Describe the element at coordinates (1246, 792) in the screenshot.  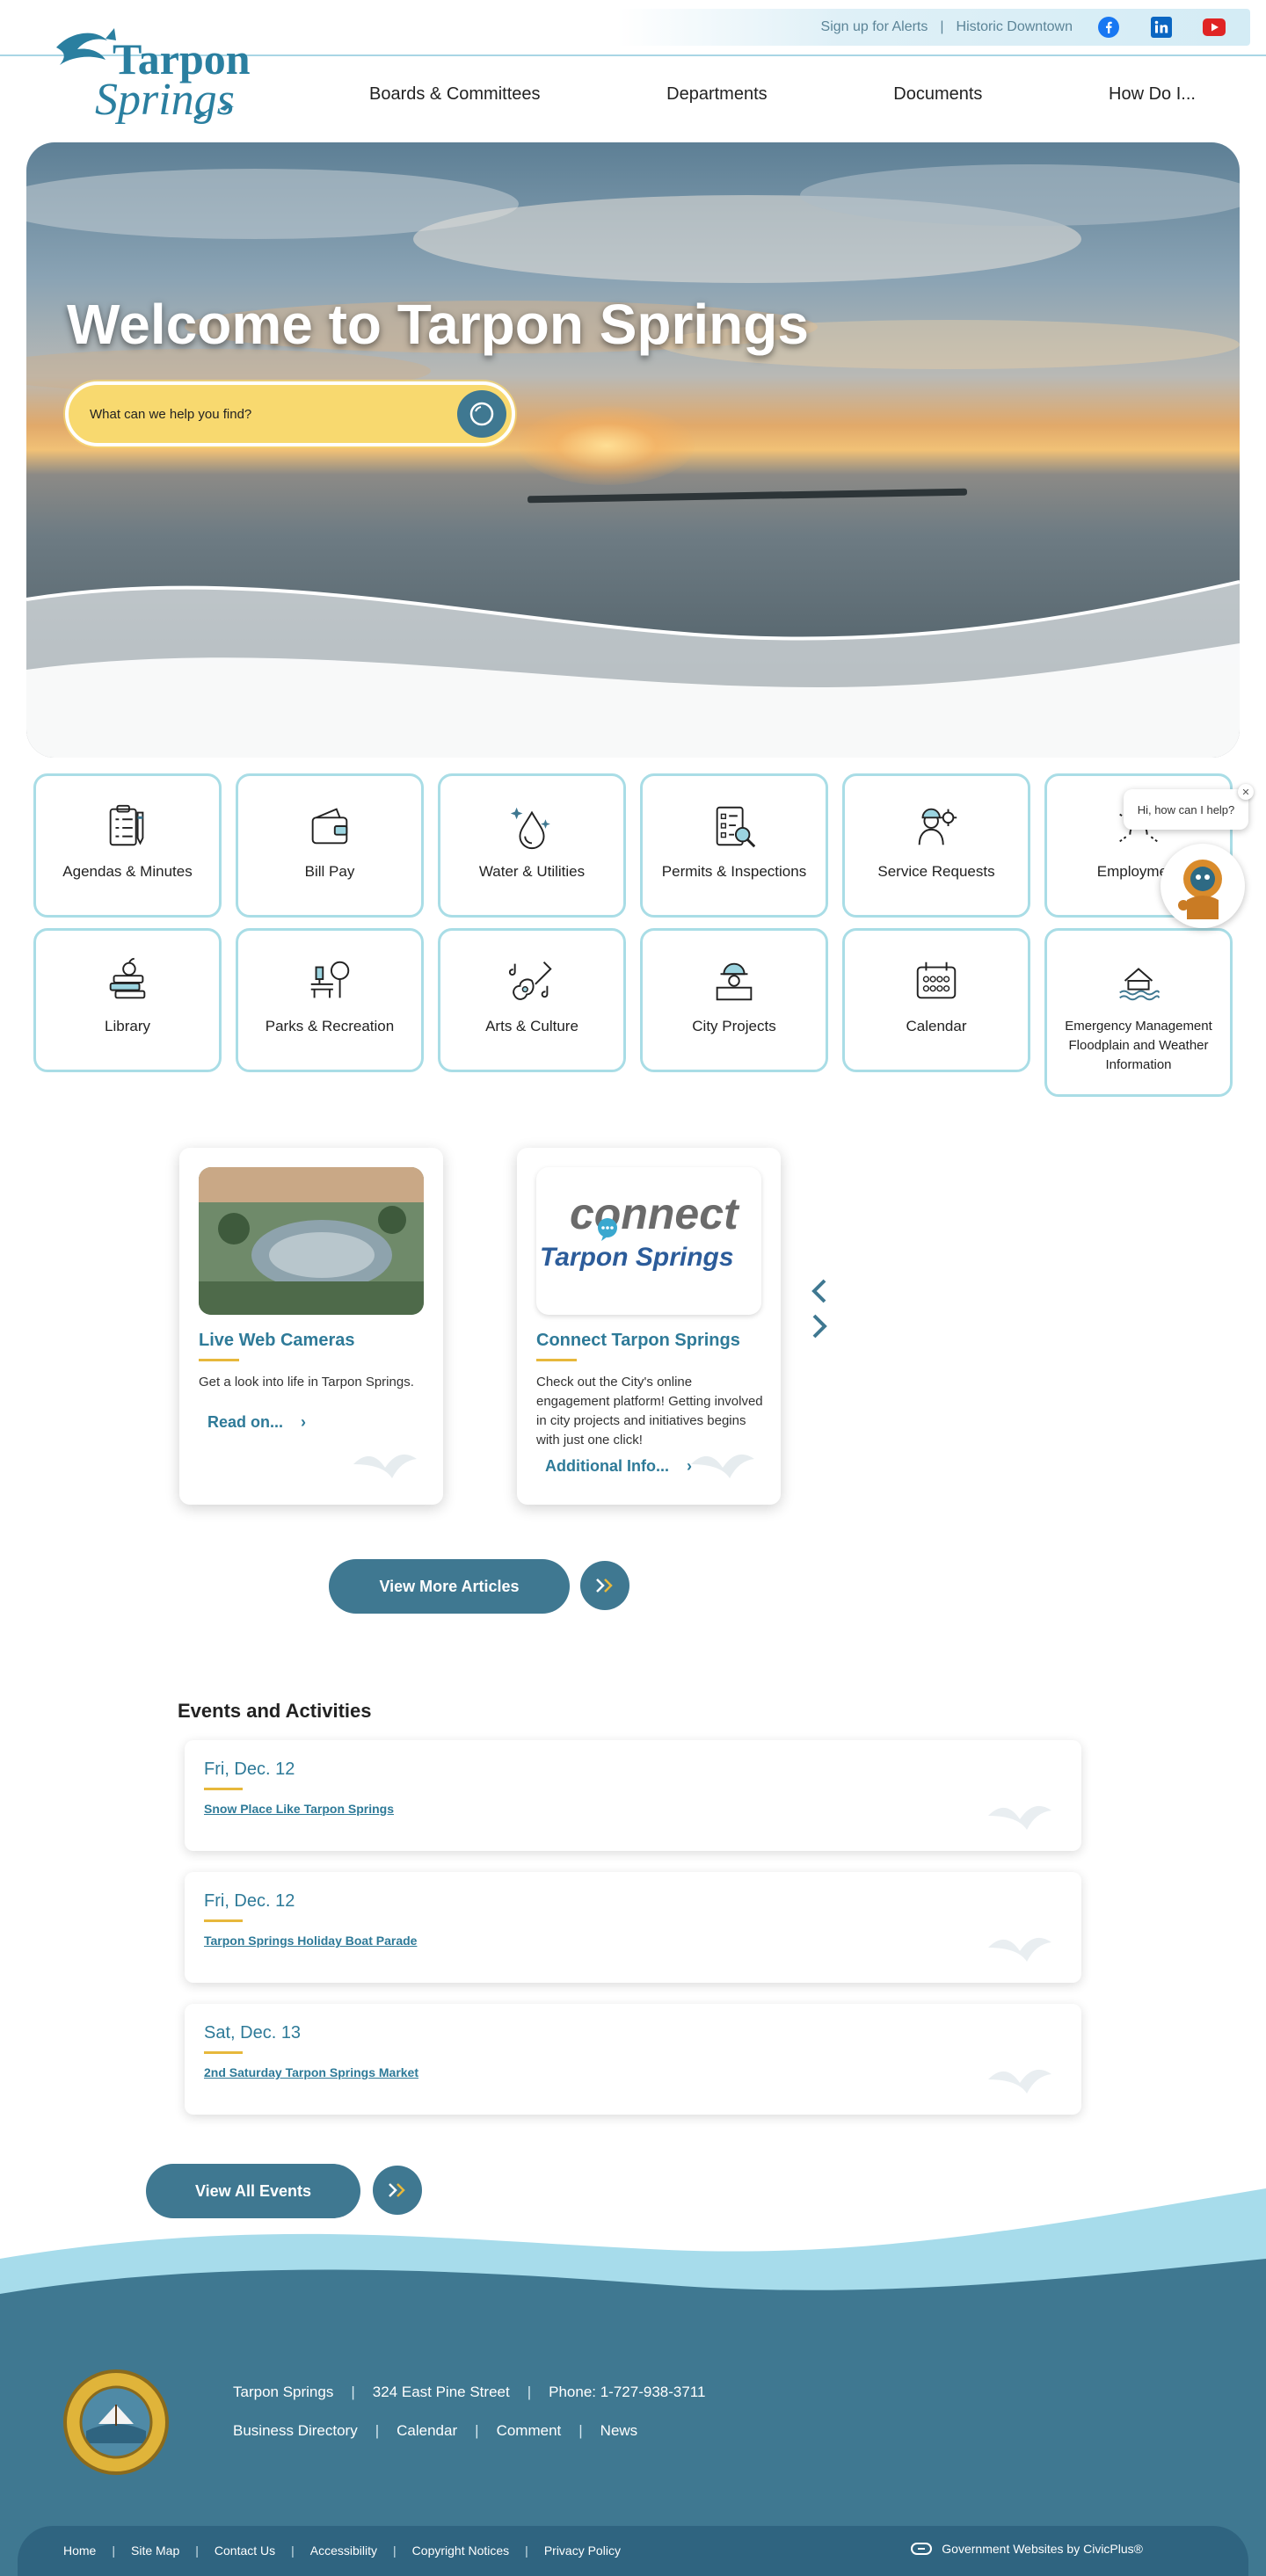
I see `chat-close-icon: ✕` at that location.